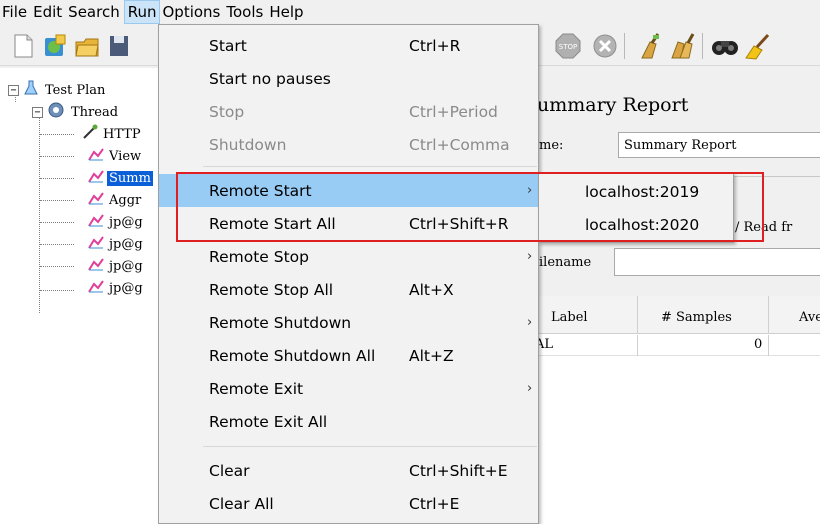 Image resolution: width=820 pixels, height=524 pixels. Describe the element at coordinates (717, 262) in the screenshot. I see `filename-input` at that location.